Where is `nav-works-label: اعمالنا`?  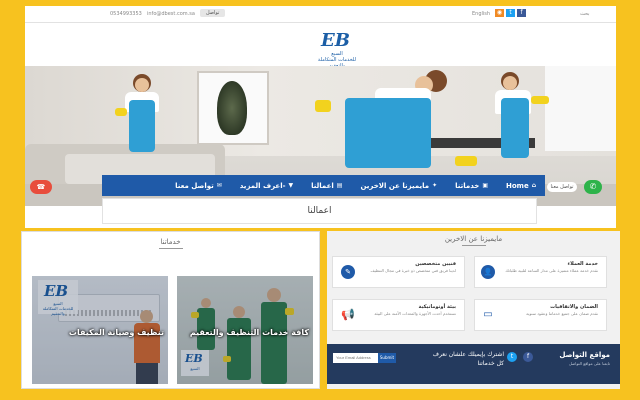
nav-works-label: اعمالنا is located at coordinates (322, 185).